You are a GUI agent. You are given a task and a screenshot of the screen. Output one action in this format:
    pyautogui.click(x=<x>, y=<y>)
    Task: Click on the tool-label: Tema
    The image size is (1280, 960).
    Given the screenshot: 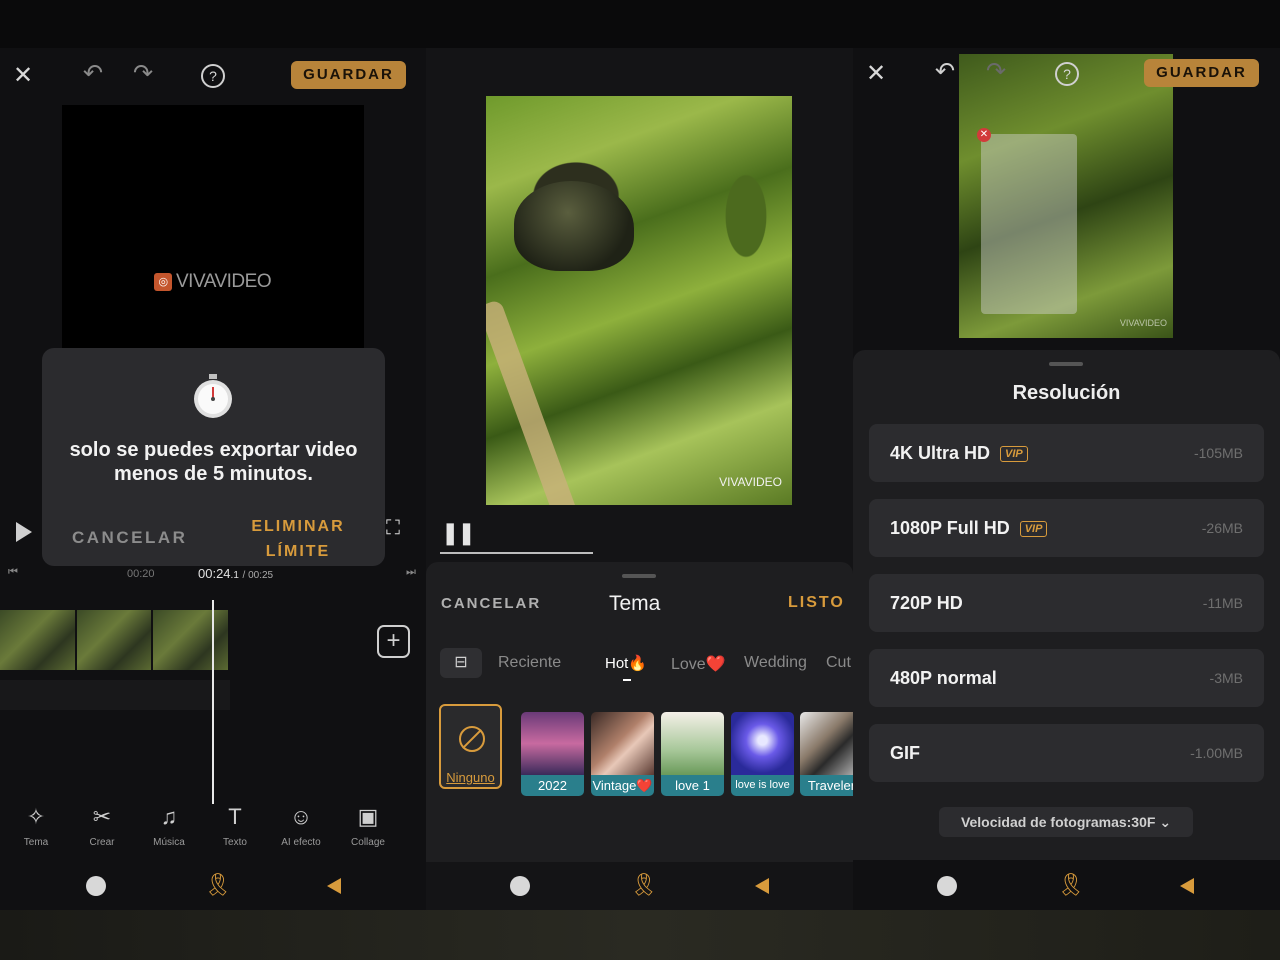 What is the action you would take?
    pyautogui.click(x=36, y=842)
    